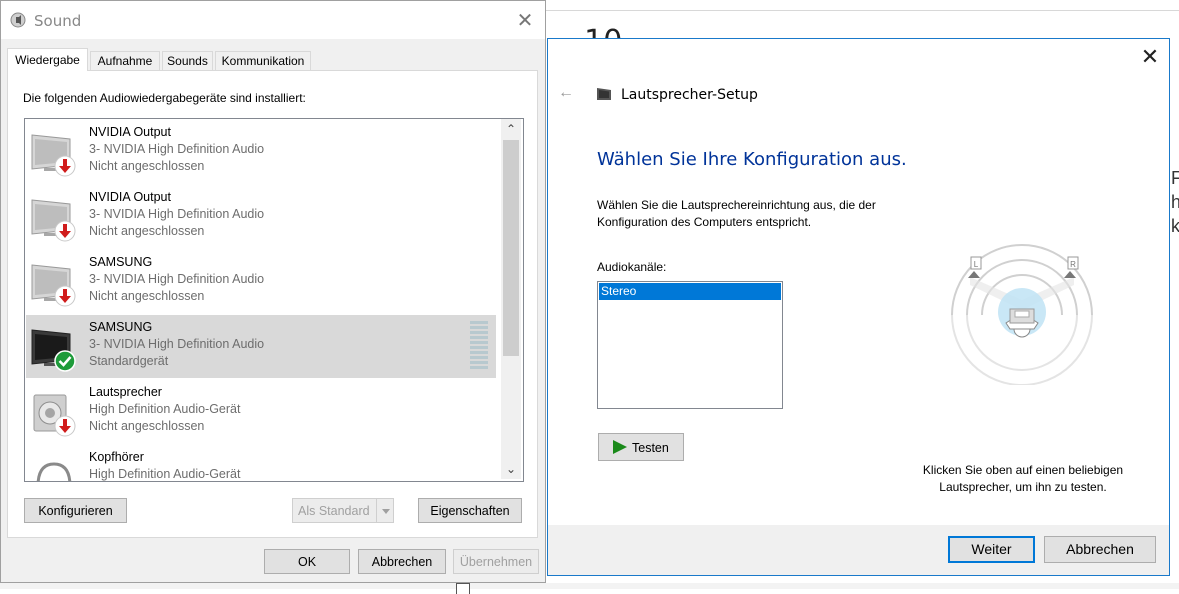  Describe the element at coordinates (689, 95) in the screenshot. I see `dialog-title: Lautsprecher-Setup` at that location.